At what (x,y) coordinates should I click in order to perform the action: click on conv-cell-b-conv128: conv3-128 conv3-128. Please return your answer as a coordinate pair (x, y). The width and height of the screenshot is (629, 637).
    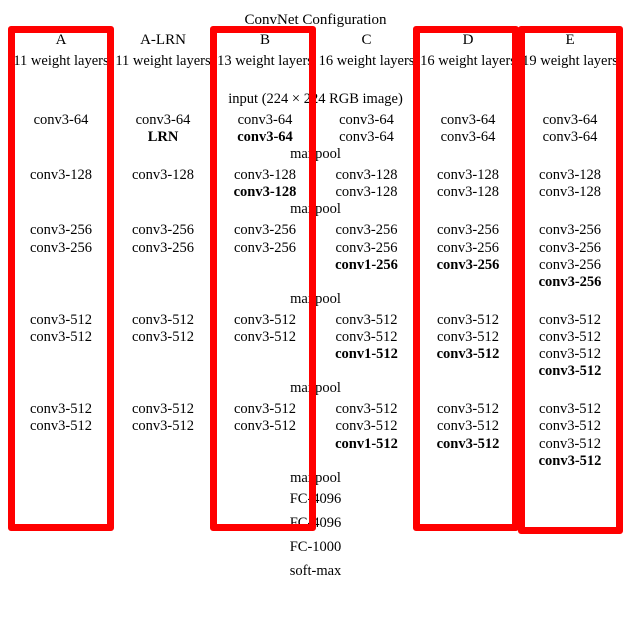
    Looking at the image, I should click on (265, 184).